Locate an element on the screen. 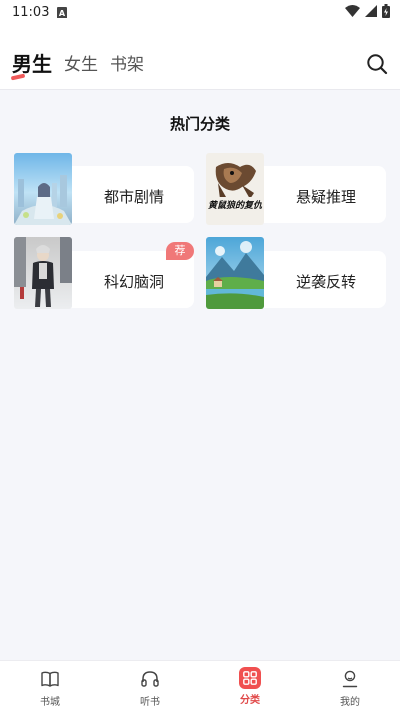  grid-icon is located at coordinates (250, 678).